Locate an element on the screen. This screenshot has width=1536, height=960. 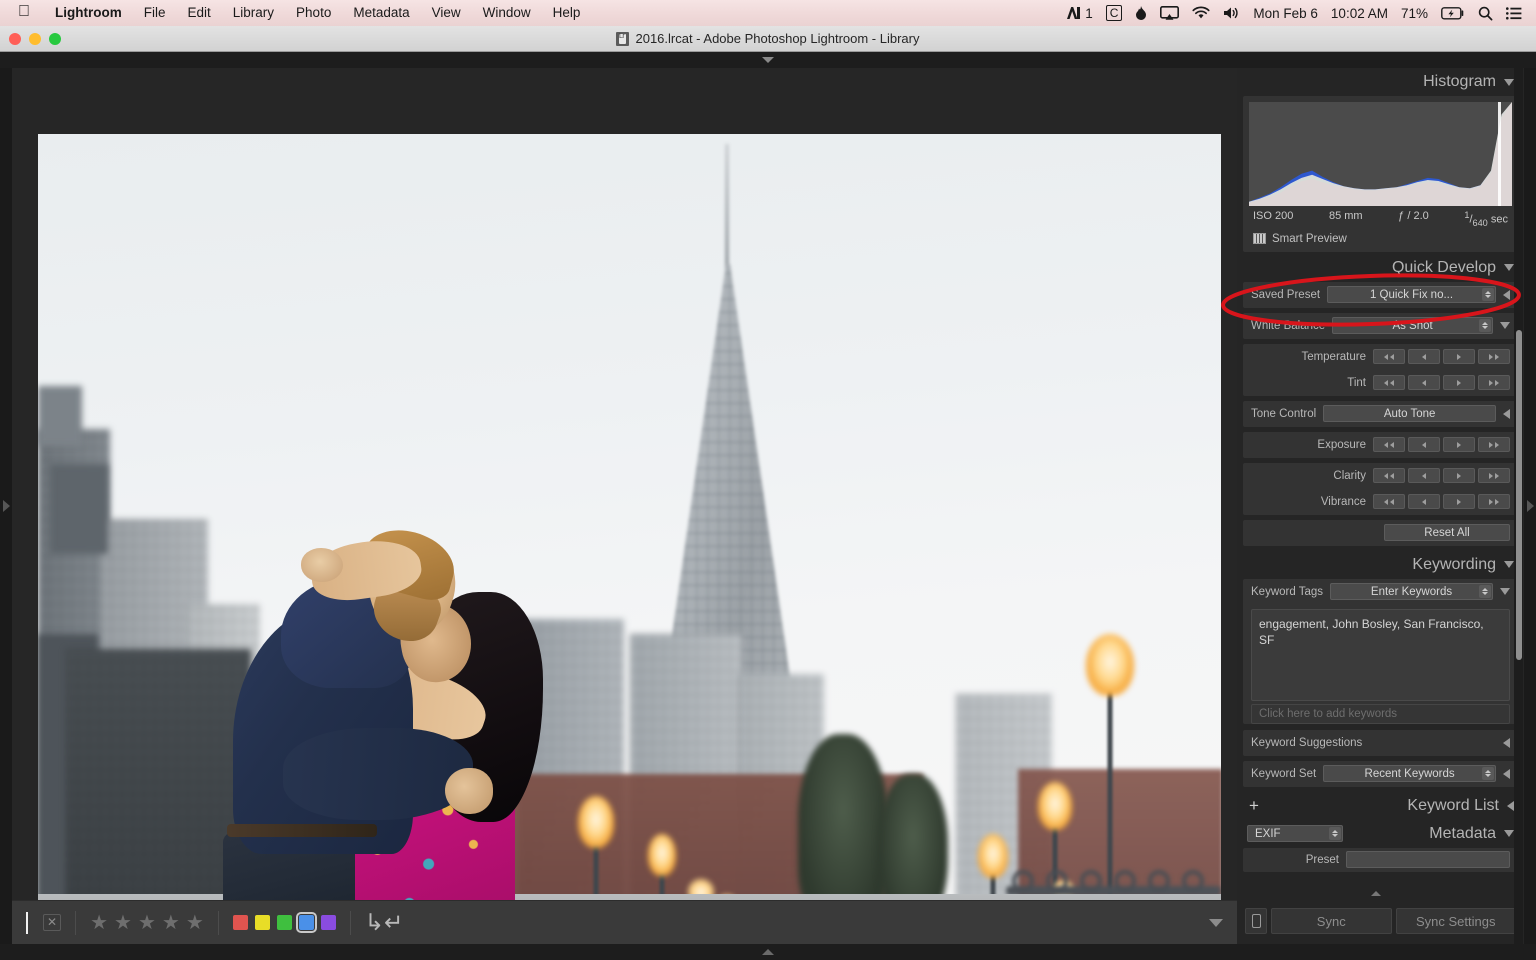
maximize-window-button is located at coordinates (55, 39).